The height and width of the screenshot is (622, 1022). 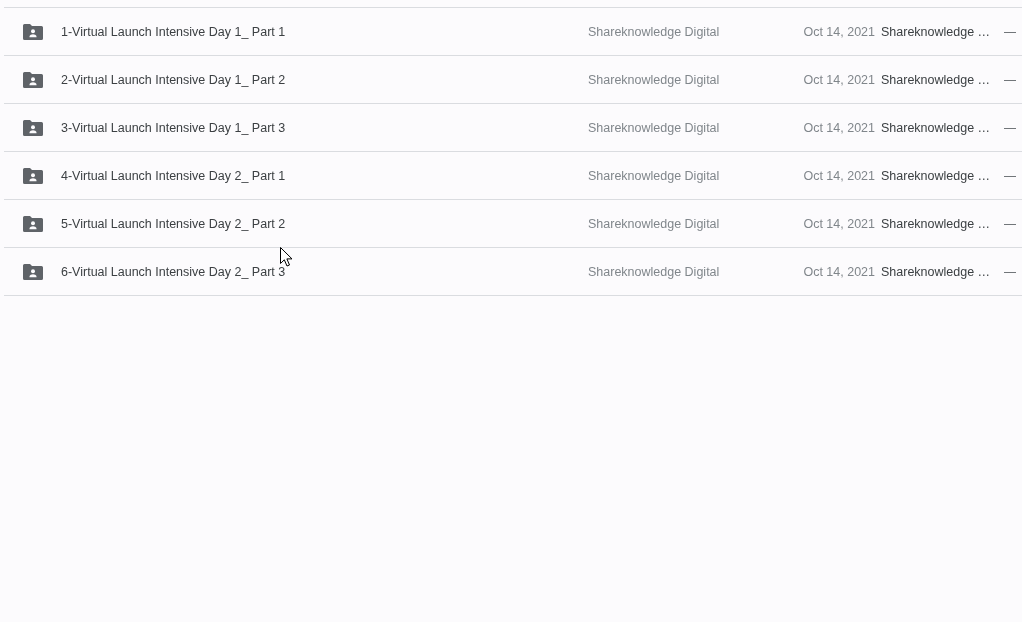 I want to click on folder-name: 4-Virtual Launch Intensive Day 2_ Part 1, so click(x=173, y=175).